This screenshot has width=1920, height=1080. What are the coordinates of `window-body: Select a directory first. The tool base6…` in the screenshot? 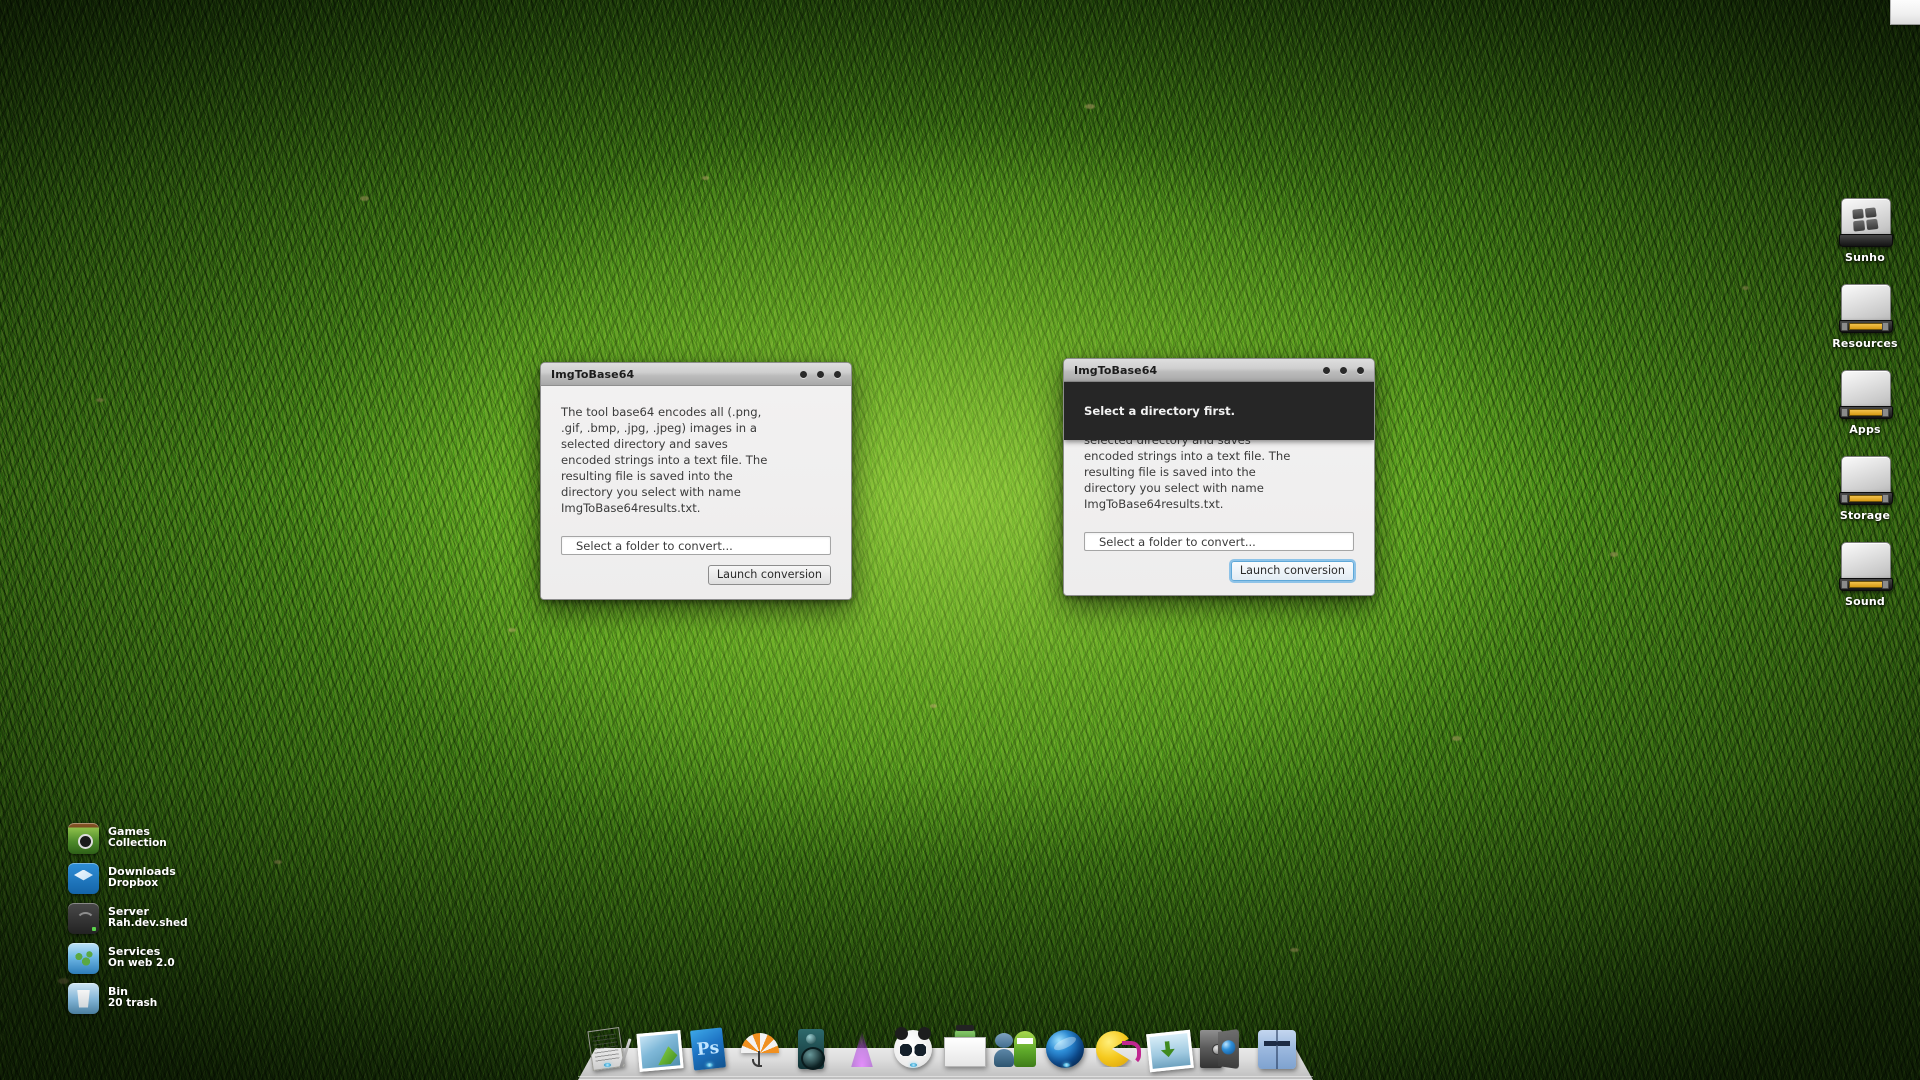 It's located at (1219, 489).